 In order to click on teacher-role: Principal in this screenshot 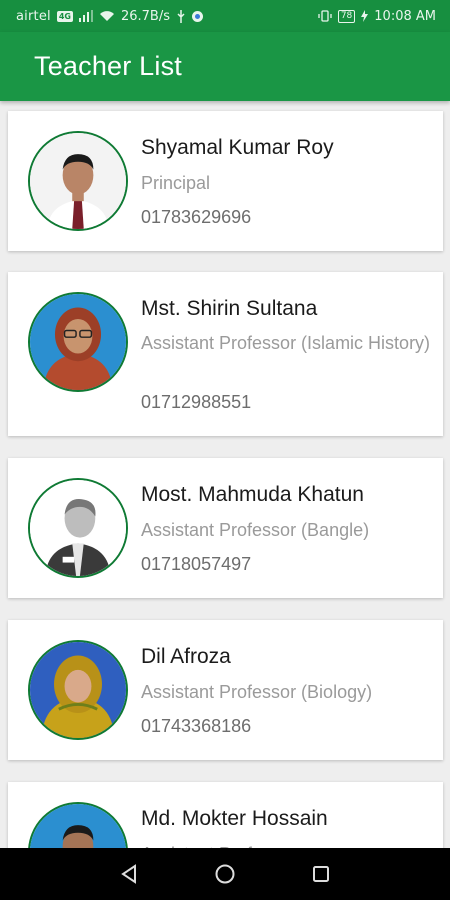, I will do `click(176, 183)`.